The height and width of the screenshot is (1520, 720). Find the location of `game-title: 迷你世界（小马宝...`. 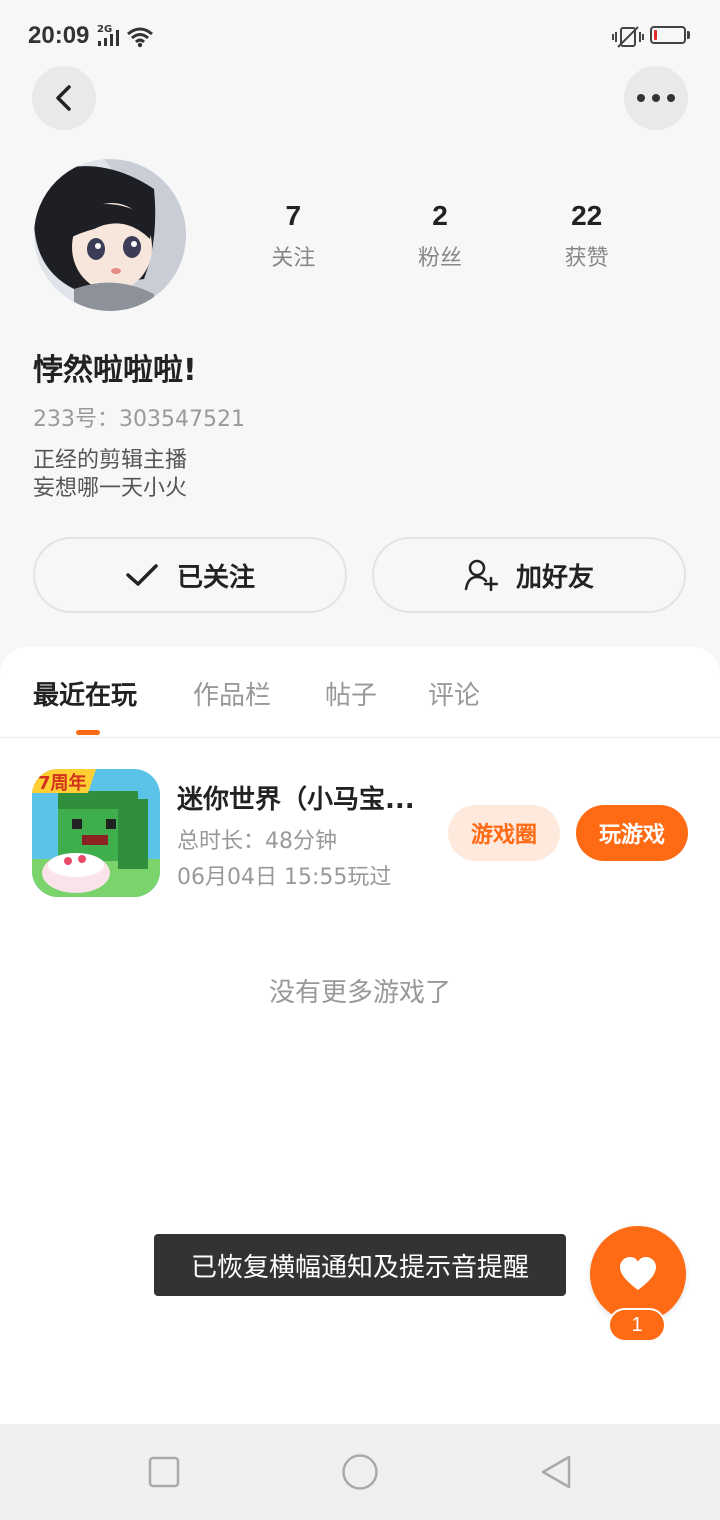

game-title: 迷你世界（小马宝... is located at coordinates (296, 800).